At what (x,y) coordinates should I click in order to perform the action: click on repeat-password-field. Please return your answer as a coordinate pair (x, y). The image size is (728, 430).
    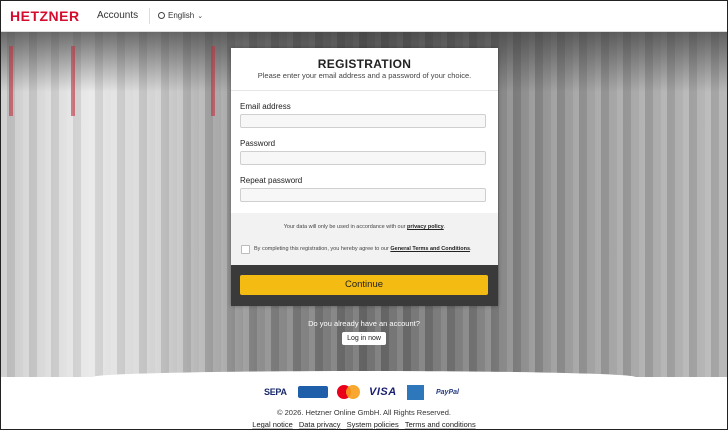
    Looking at the image, I should click on (363, 195).